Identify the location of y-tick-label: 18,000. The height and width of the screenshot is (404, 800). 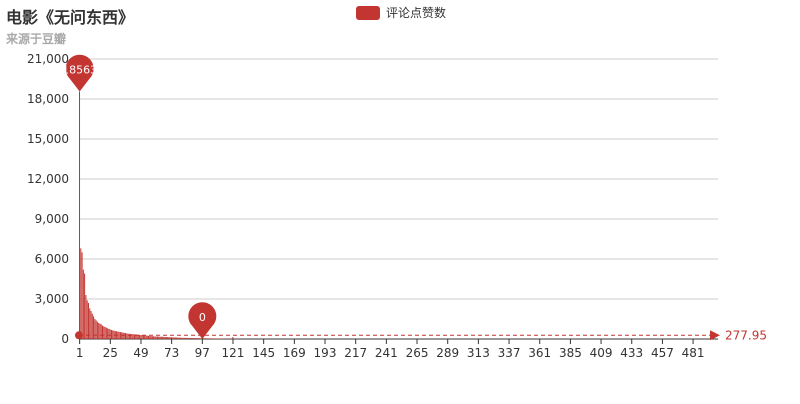
(48, 99).